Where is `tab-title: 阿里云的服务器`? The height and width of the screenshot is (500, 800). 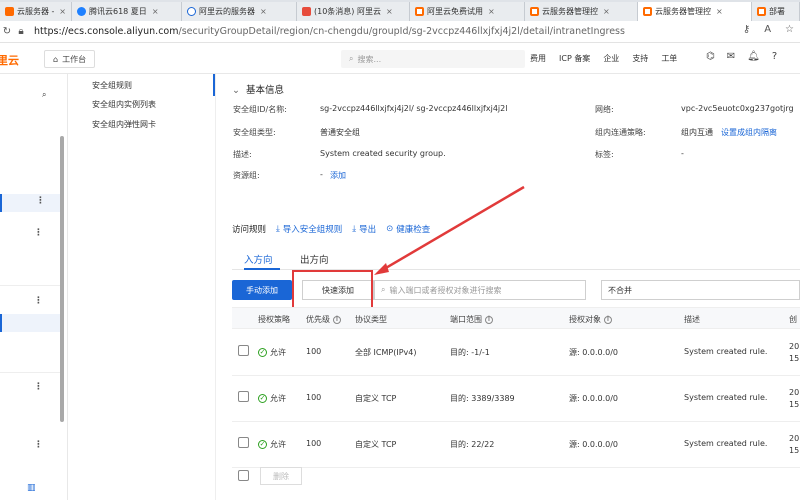
tab-title: 阿里云的服务器 is located at coordinates (227, 11).